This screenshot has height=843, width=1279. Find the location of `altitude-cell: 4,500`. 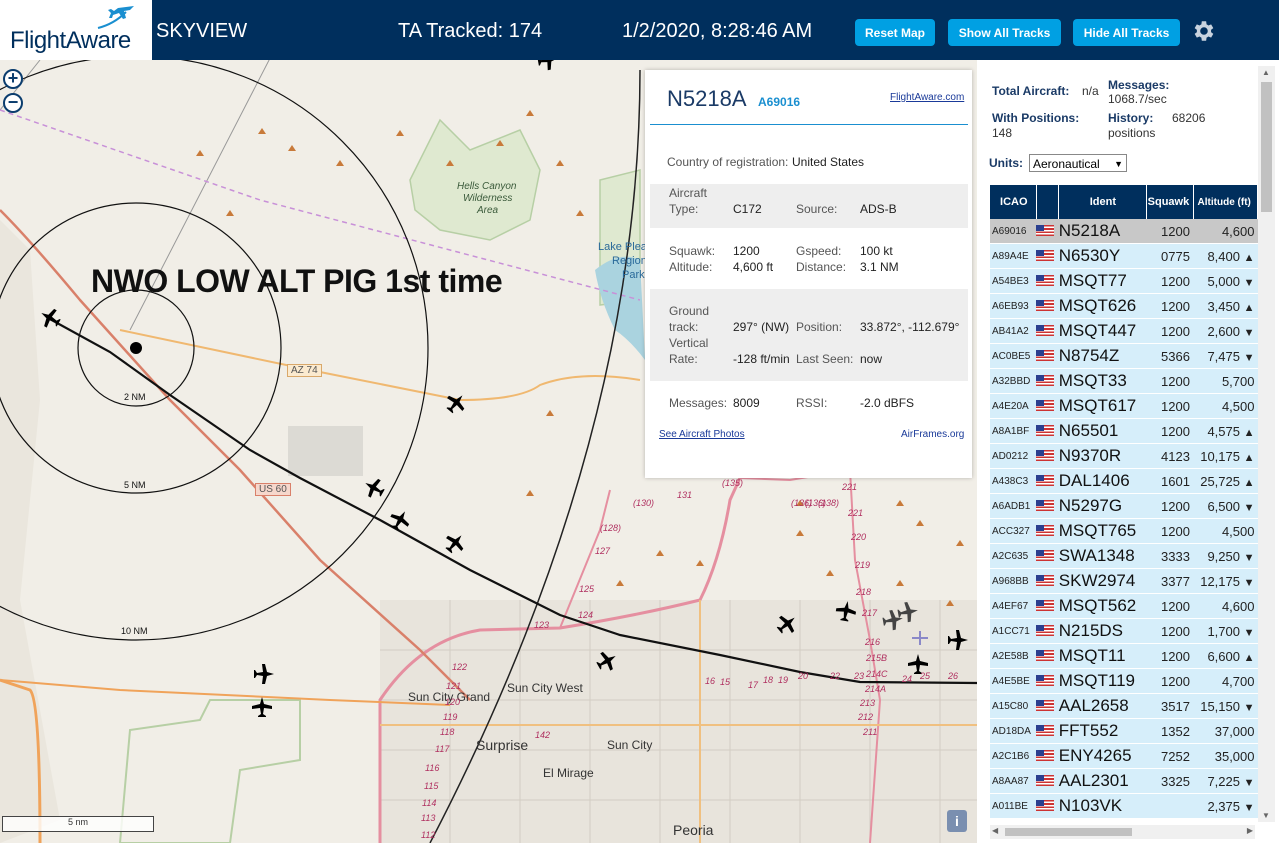

altitude-cell: 4,500 is located at coordinates (1225, 531).